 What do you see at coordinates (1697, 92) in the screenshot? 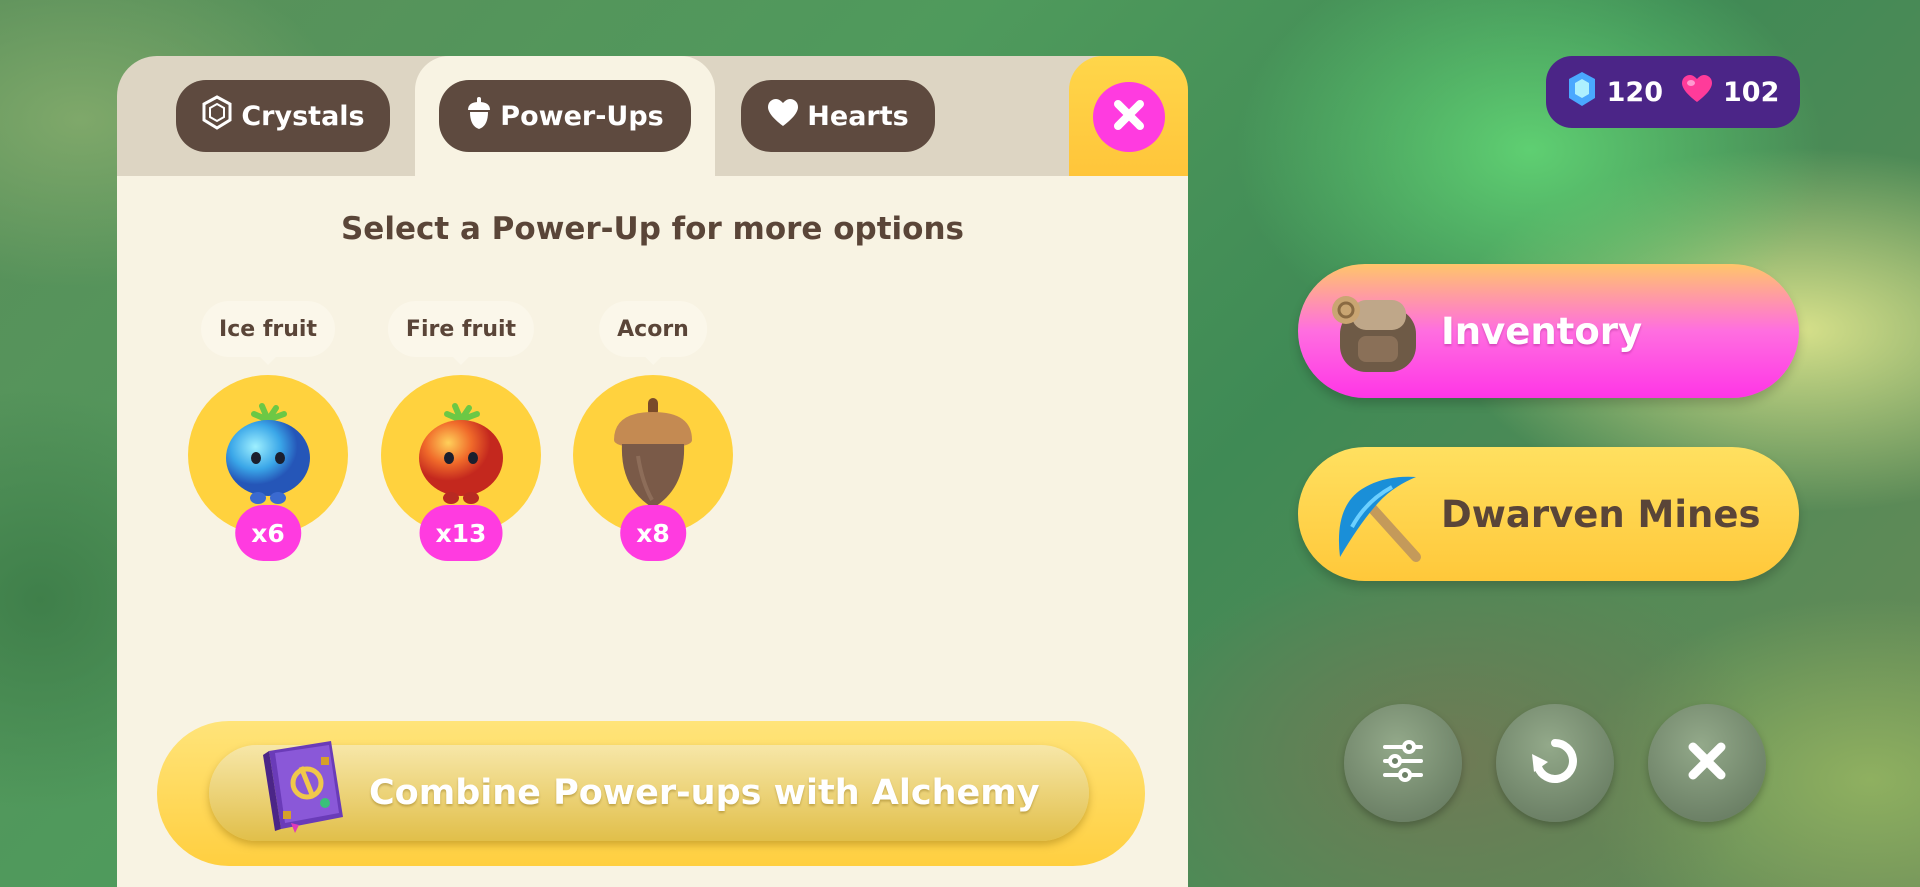
I see `heart-currency-icon` at bounding box center [1697, 92].